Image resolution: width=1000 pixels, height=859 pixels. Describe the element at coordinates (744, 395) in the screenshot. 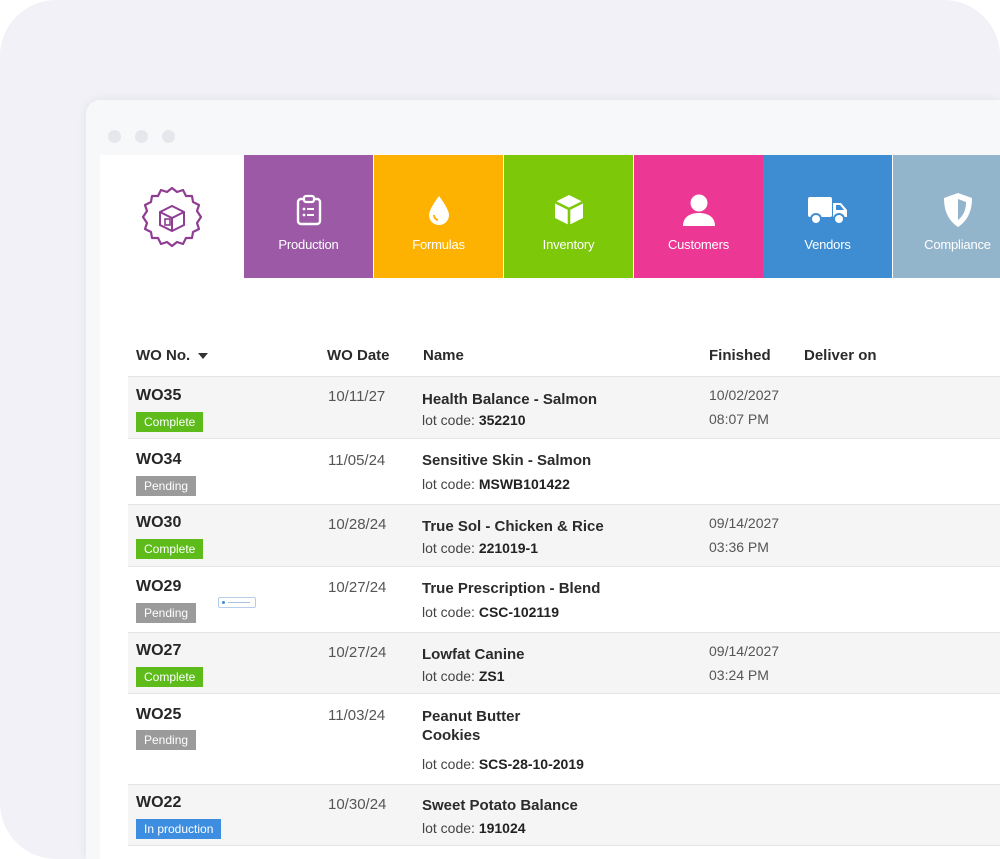

I see `finished-date: 10/02/2027` at that location.